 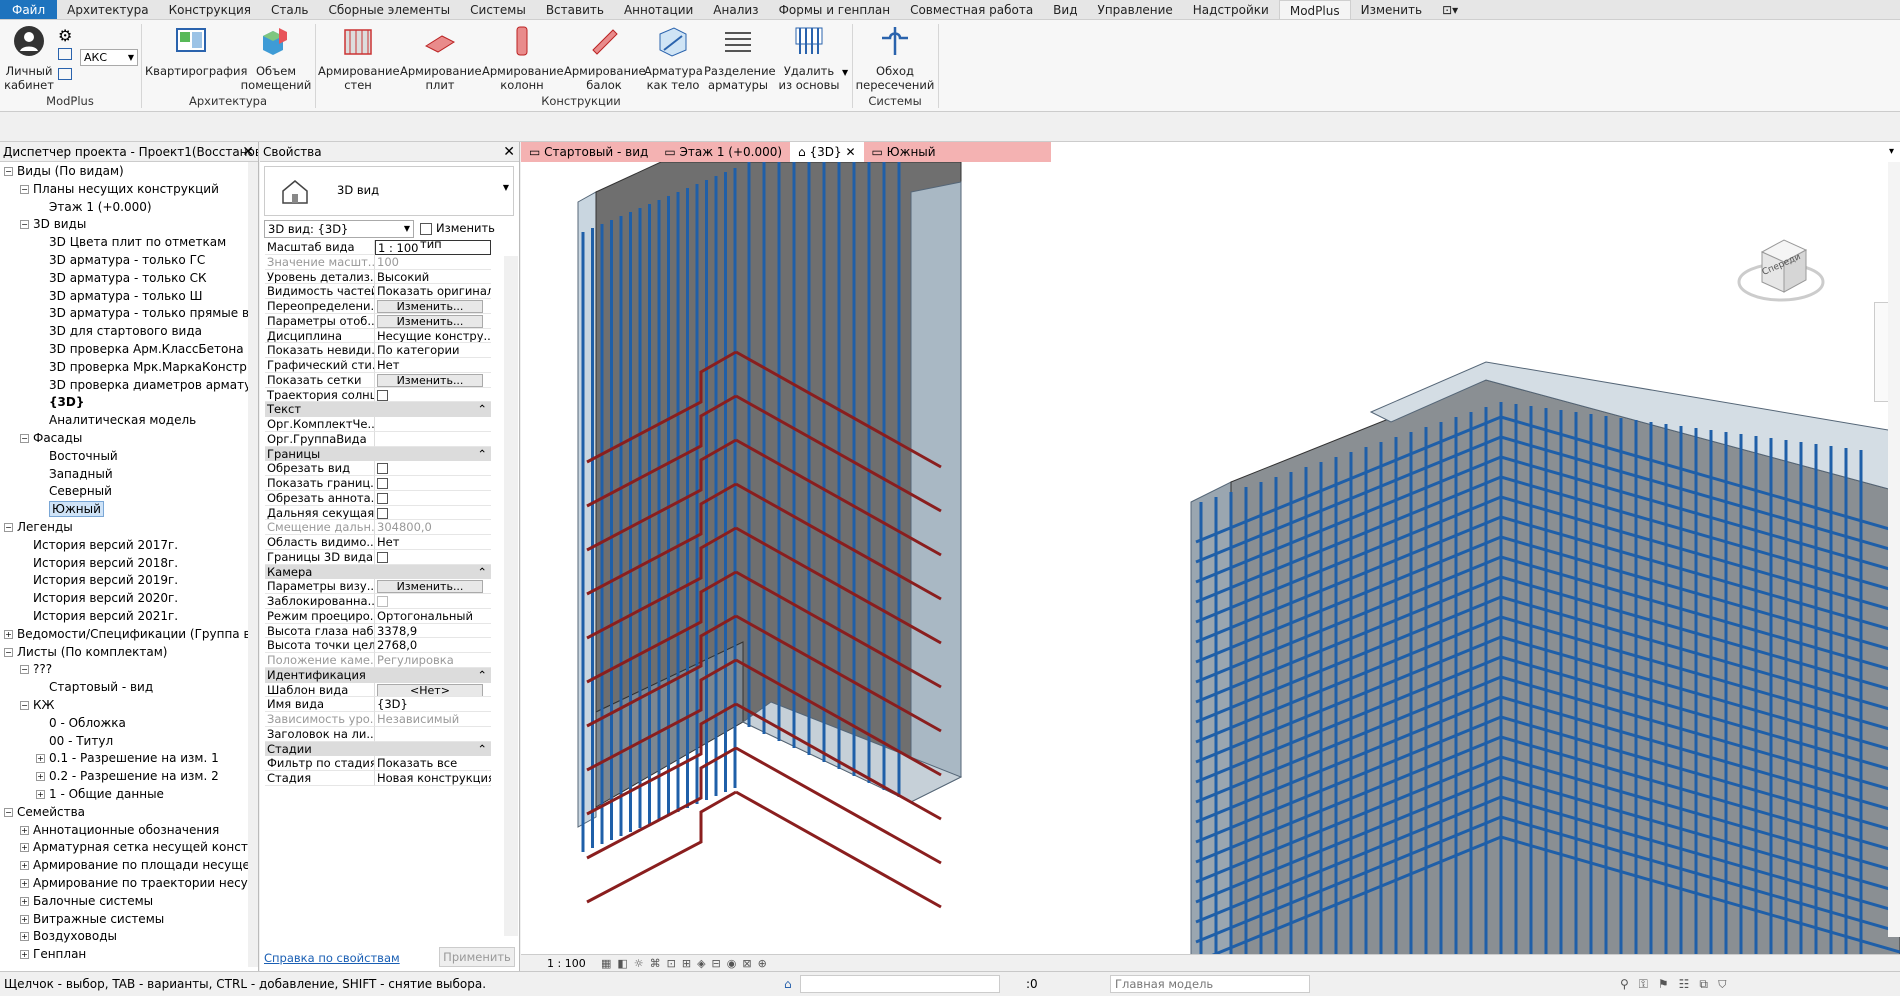 I want to click on property-value: Ортогональный, so click(x=433, y=616).